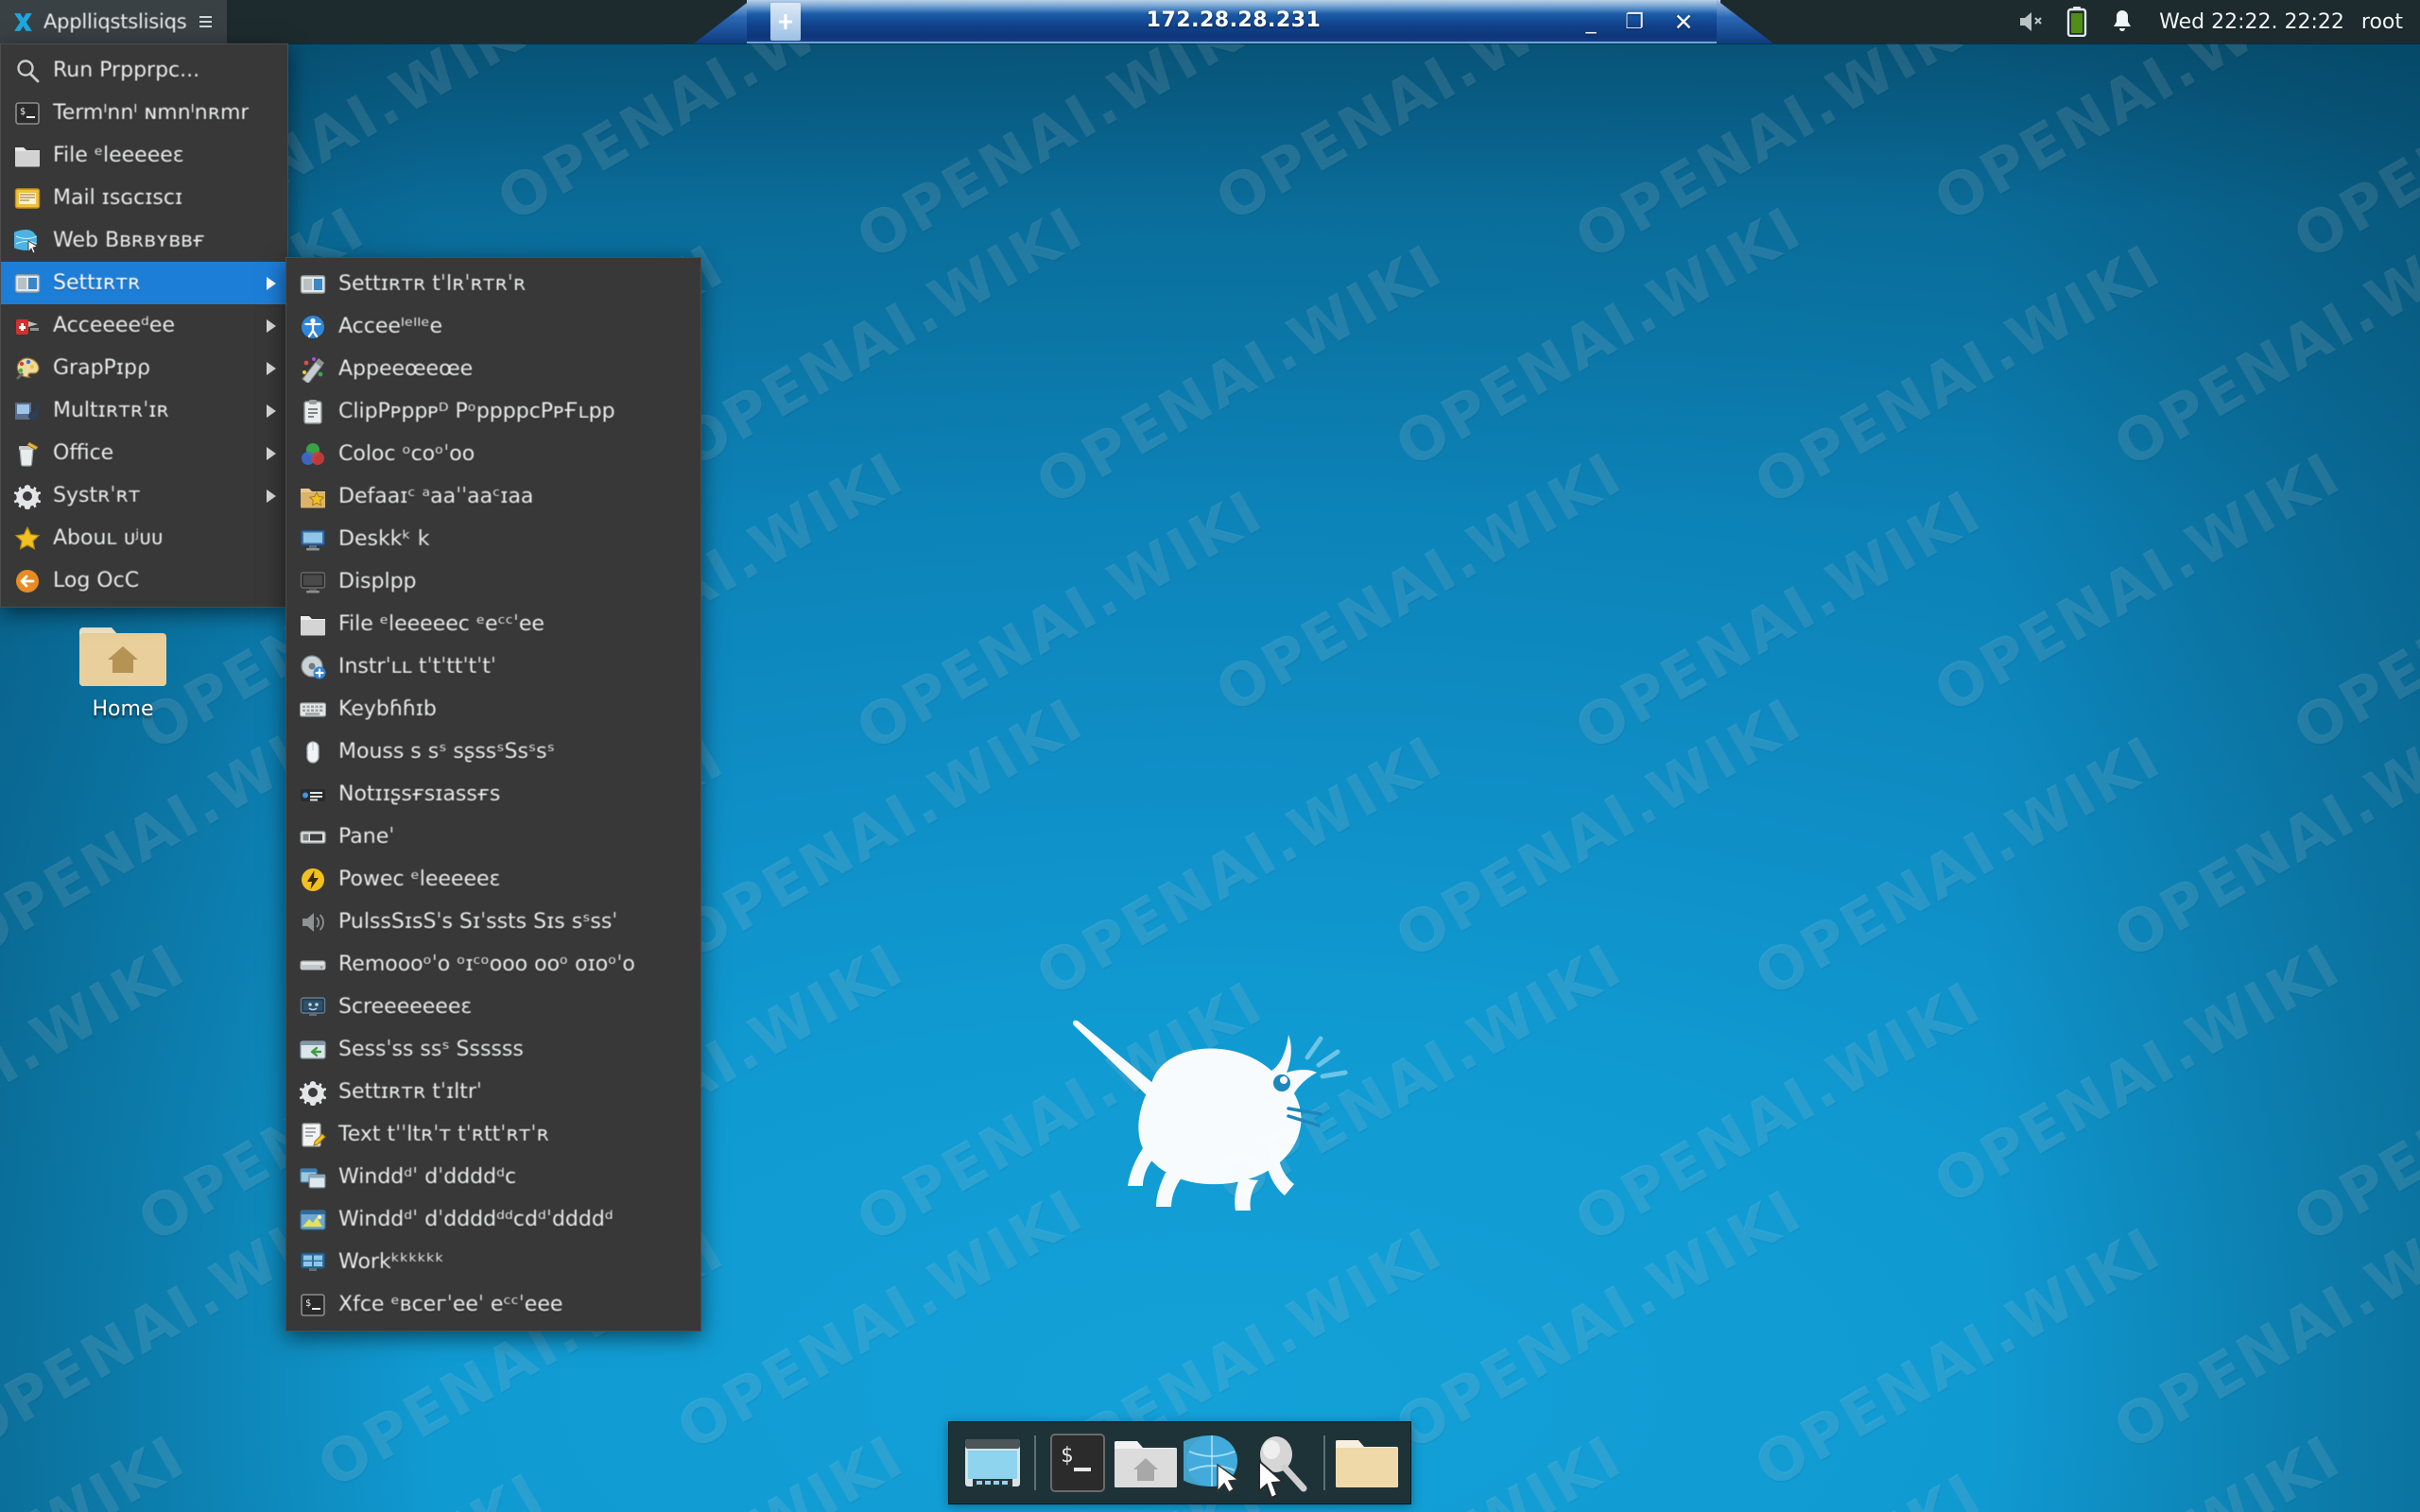 This screenshot has height=1512, width=2420. What do you see at coordinates (493, 837) in the screenshot?
I see `settings-submenu-item: Paneˈ` at bounding box center [493, 837].